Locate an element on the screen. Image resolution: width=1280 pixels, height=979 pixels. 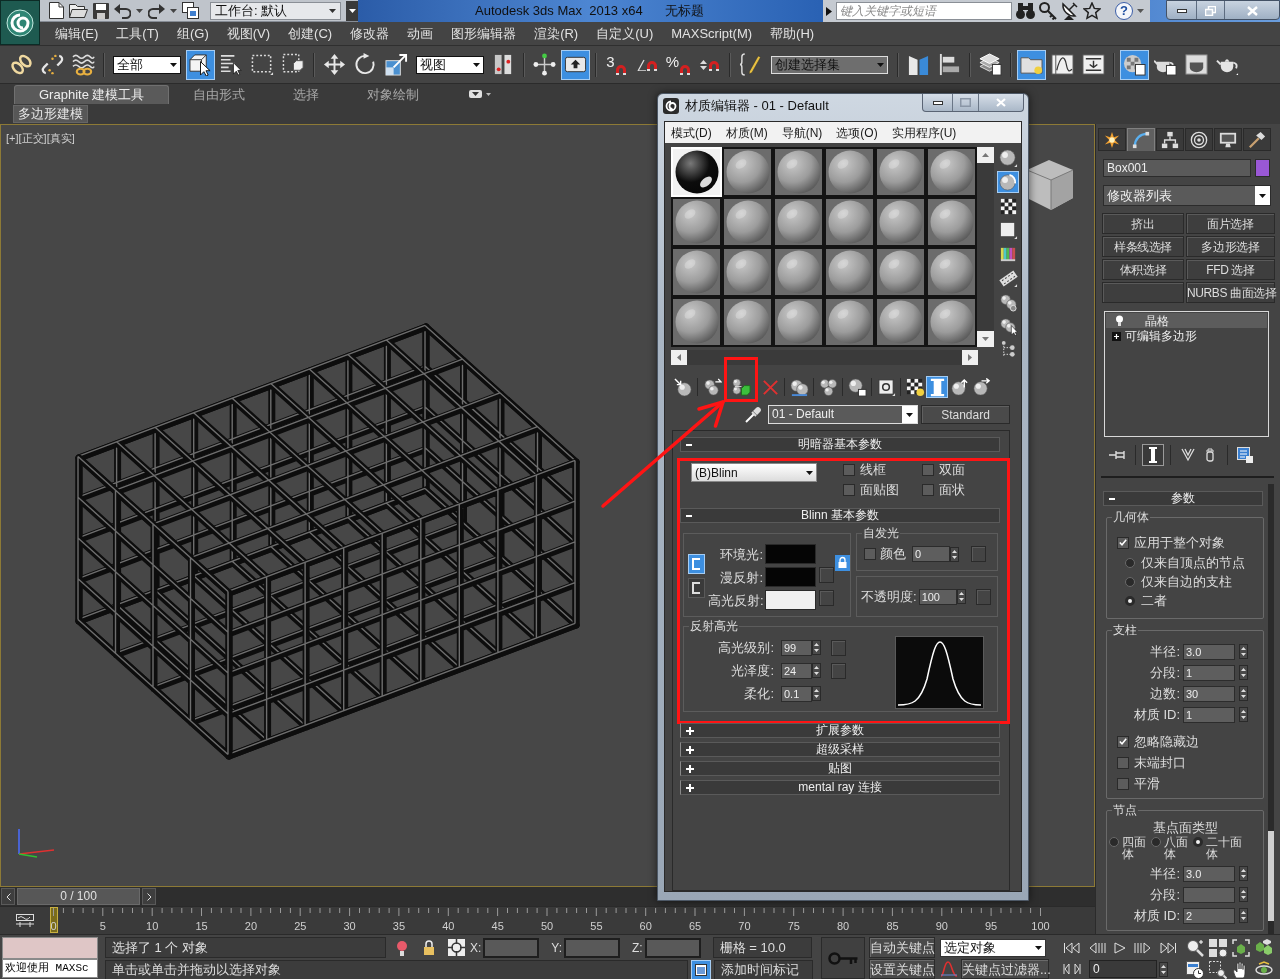
eyedropper-icon is located at coordinates (753, 414).